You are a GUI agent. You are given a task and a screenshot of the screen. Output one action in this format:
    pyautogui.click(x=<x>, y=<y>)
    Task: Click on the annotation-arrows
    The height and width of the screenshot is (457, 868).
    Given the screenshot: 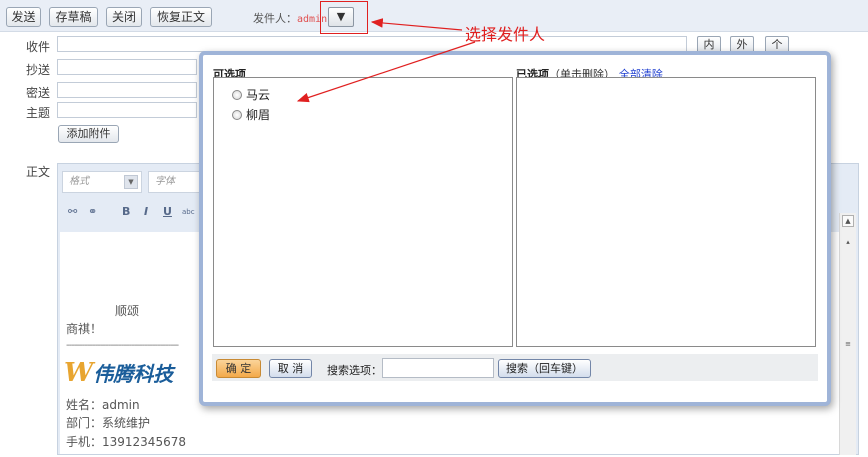 What is the action you would take?
    pyautogui.click(x=386, y=60)
    